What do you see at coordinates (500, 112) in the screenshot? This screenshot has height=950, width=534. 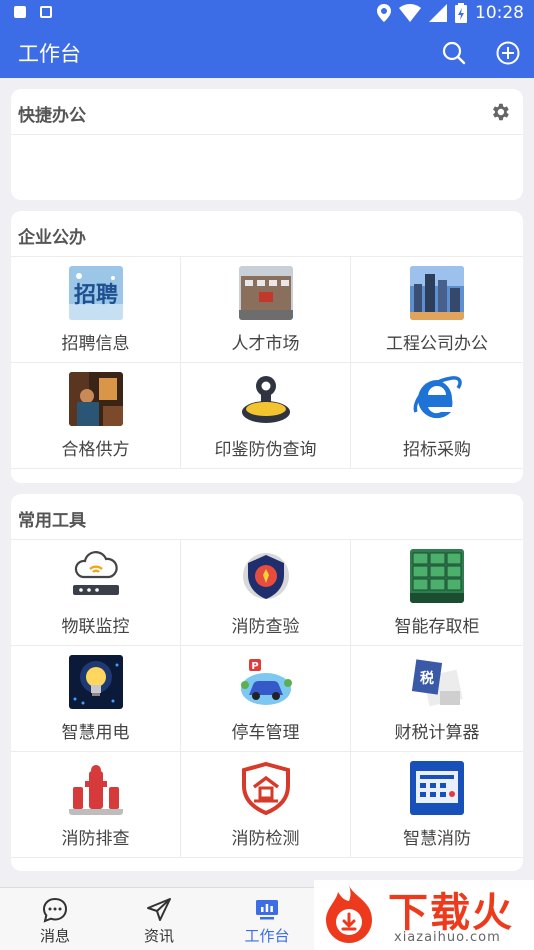 I see `gear-icon` at bounding box center [500, 112].